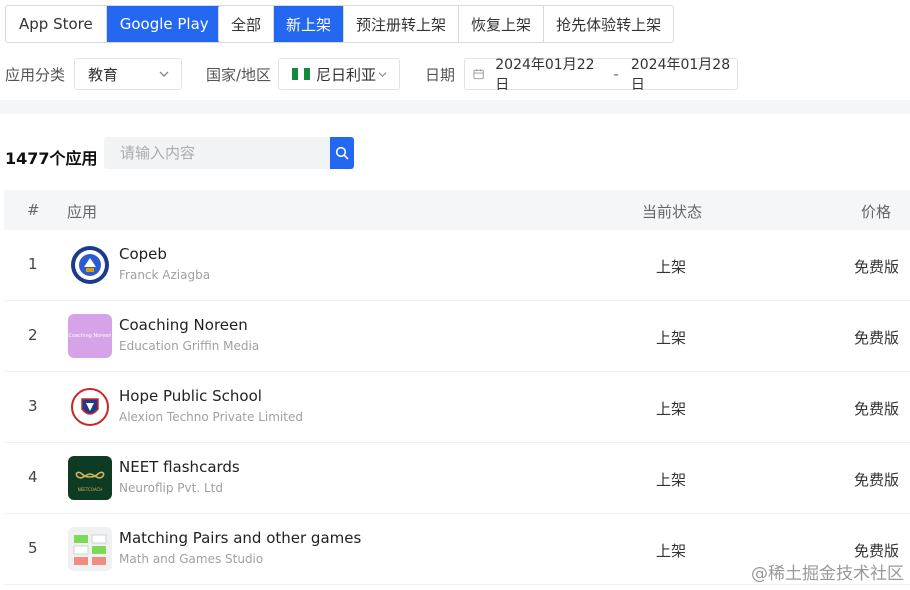  What do you see at coordinates (301, 74) in the screenshot?
I see `nigeria-flag-icon` at bounding box center [301, 74].